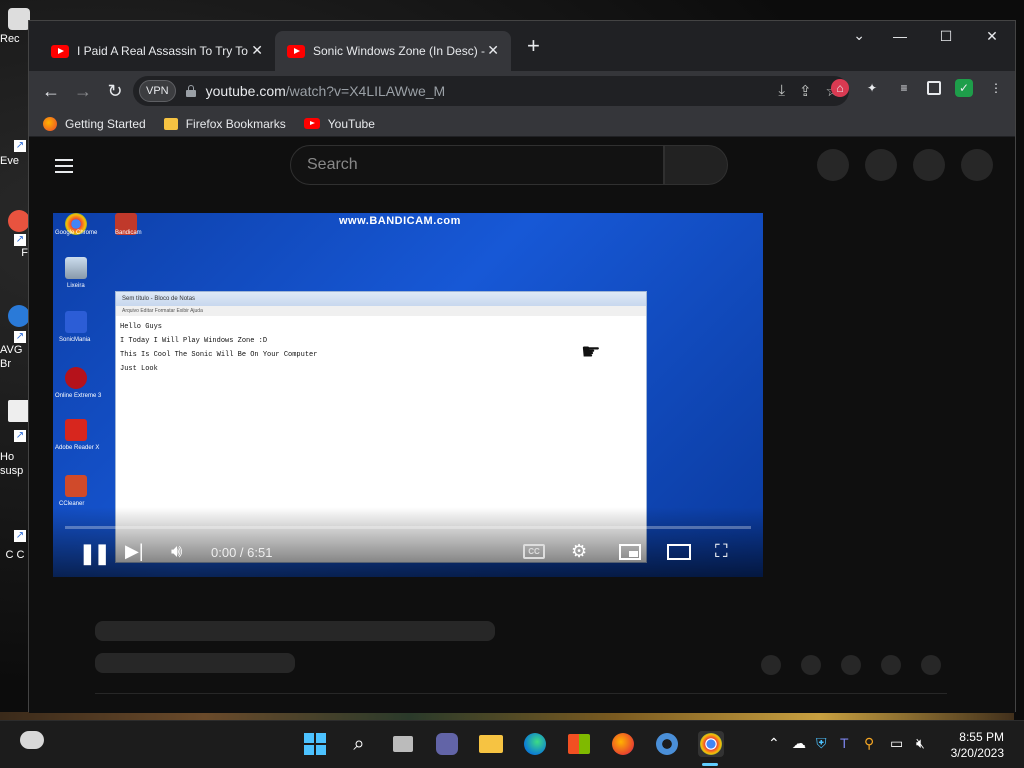  I want to click on close-window-button: ✕, so click(992, 36).